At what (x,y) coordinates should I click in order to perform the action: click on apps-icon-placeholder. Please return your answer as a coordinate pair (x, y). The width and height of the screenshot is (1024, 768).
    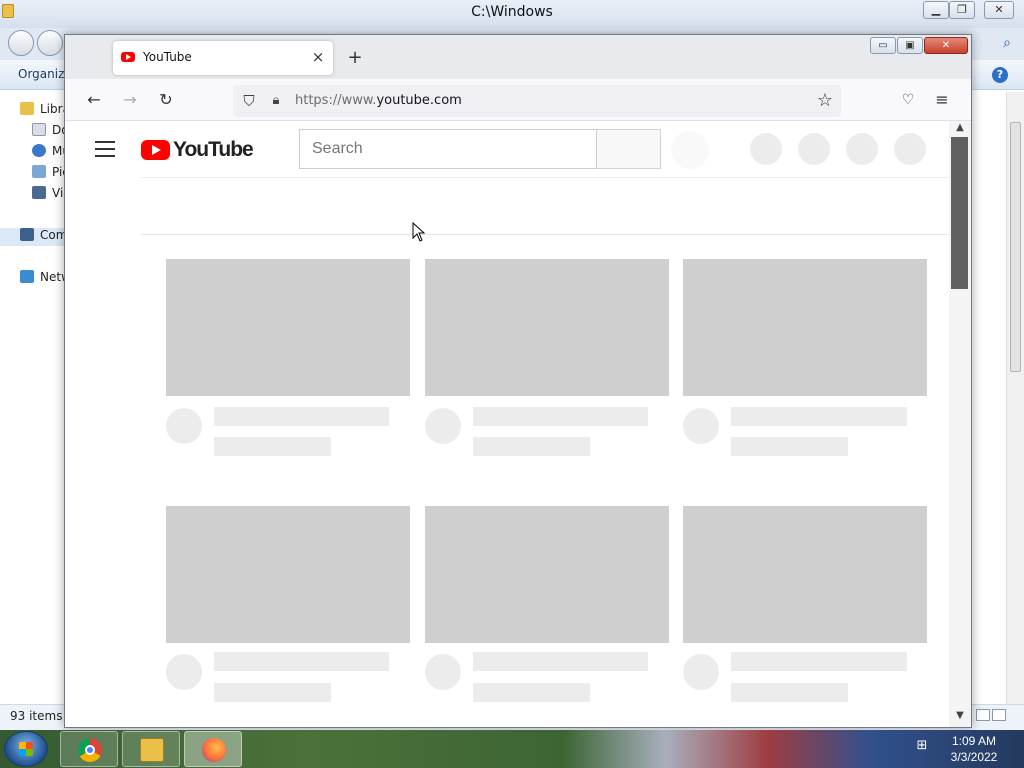
    Looking at the image, I should click on (814, 149).